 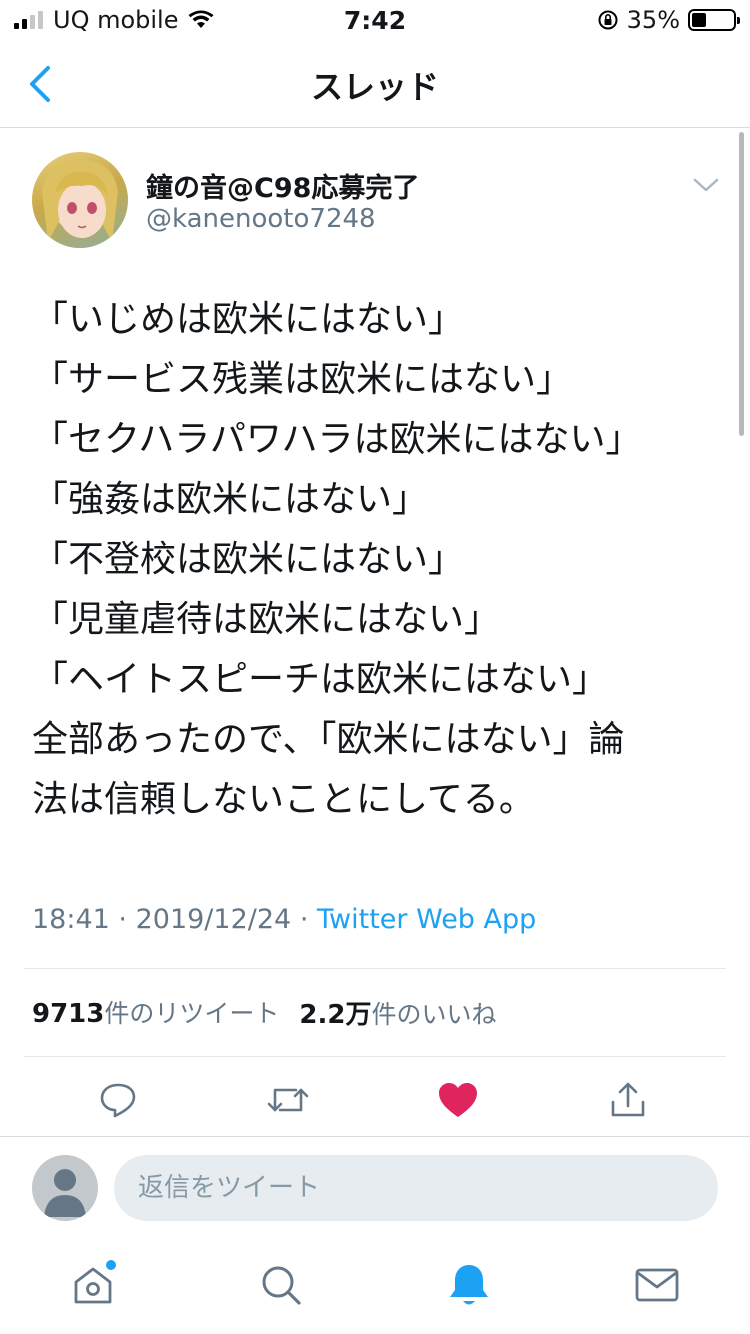 I want to click on share-button, so click(x=628, y=1100).